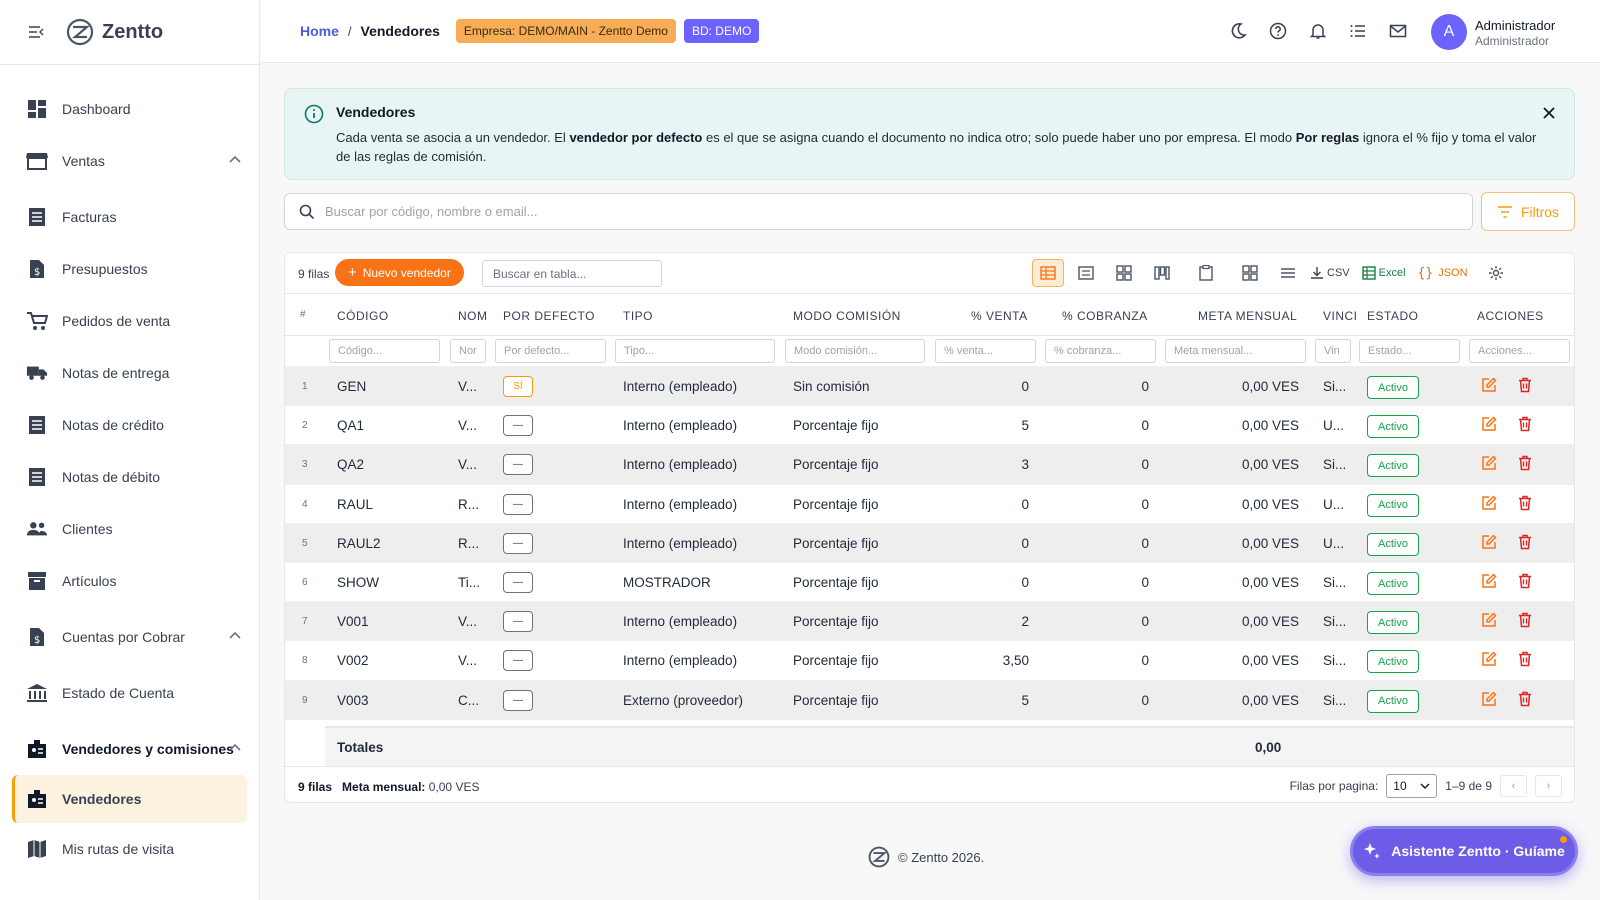 The width and height of the screenshot is (1600, 900). I want to click on sidebar-item-presupuestos: $ Presupuestos, so click(129, 269).